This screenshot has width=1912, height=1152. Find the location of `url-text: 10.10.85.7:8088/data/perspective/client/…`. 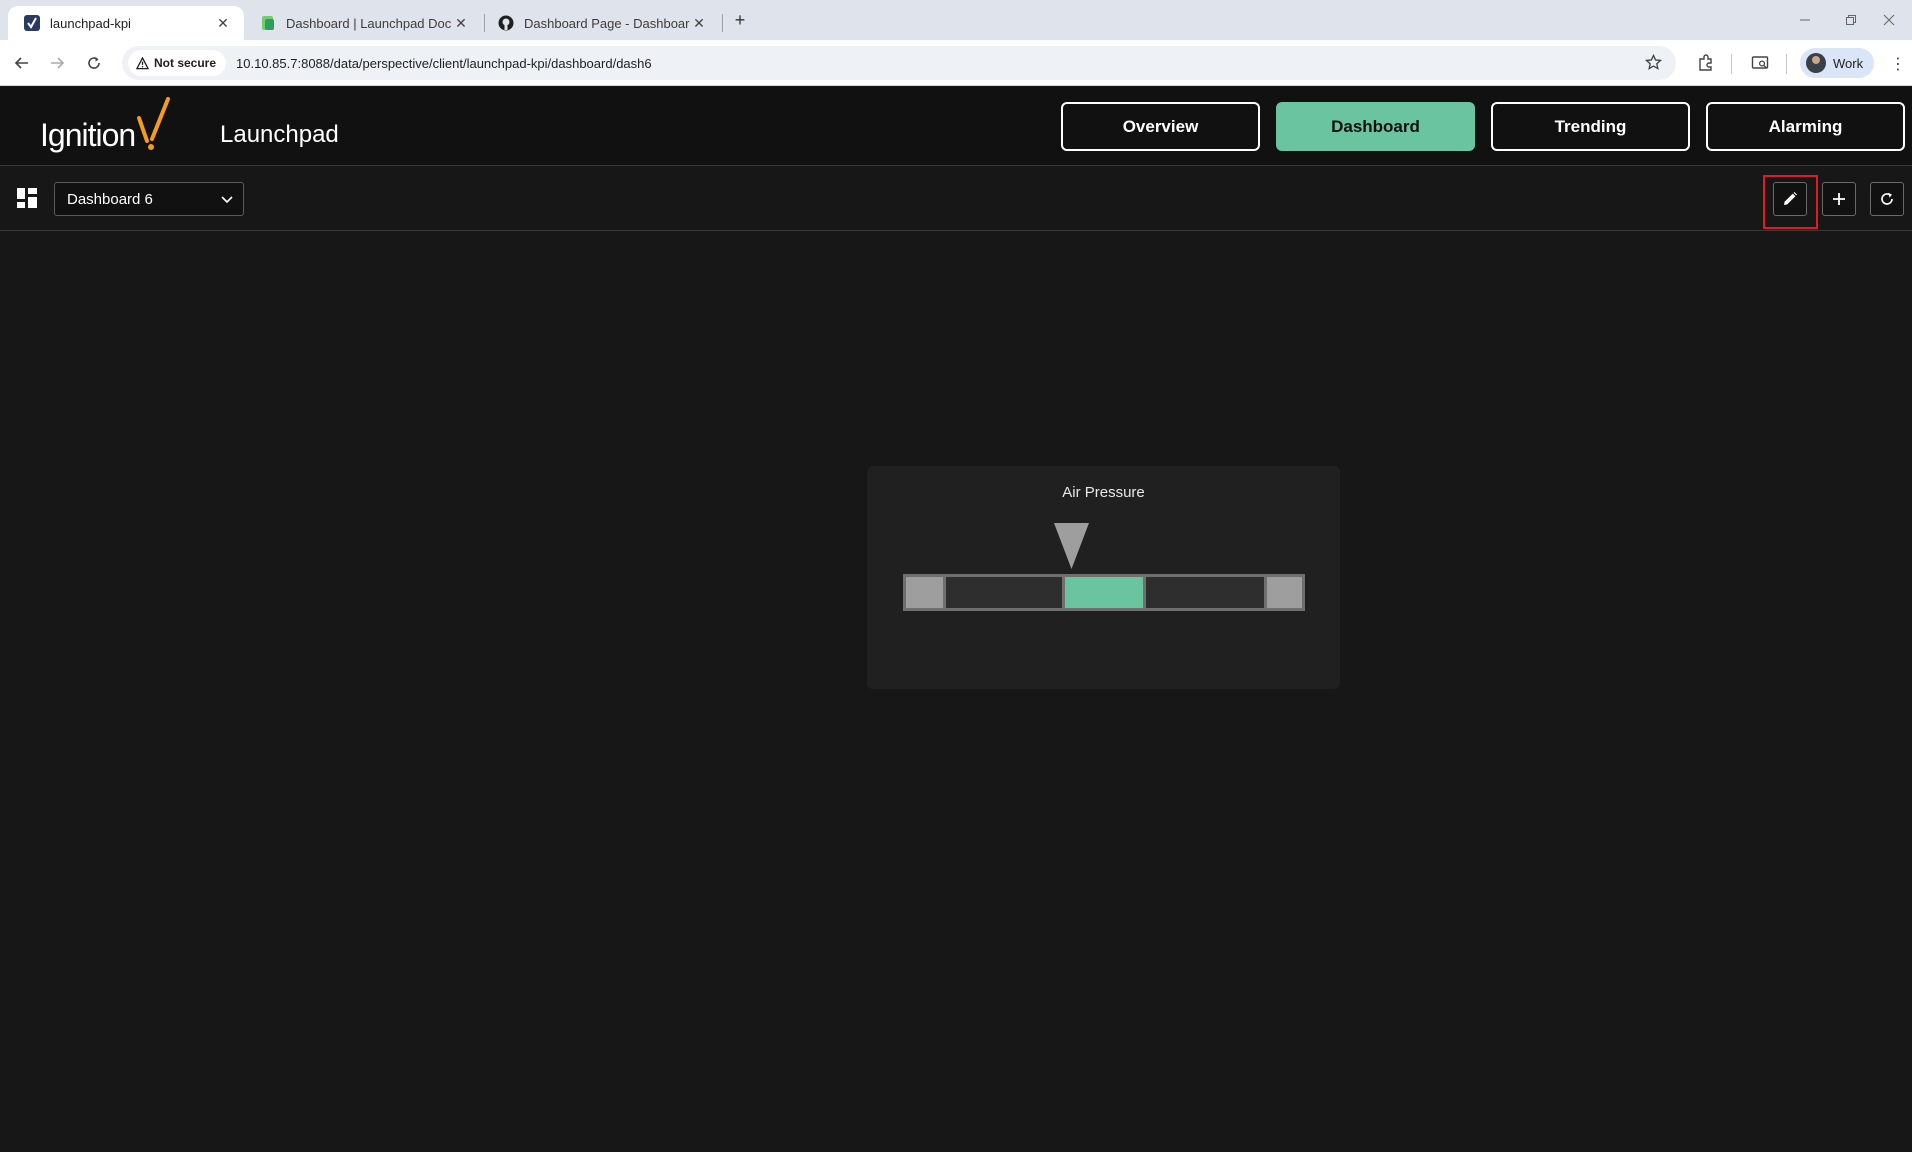

url-text: 10.10.85.7:8088/data/perspective/client/… is located at coordinates (444, 63).